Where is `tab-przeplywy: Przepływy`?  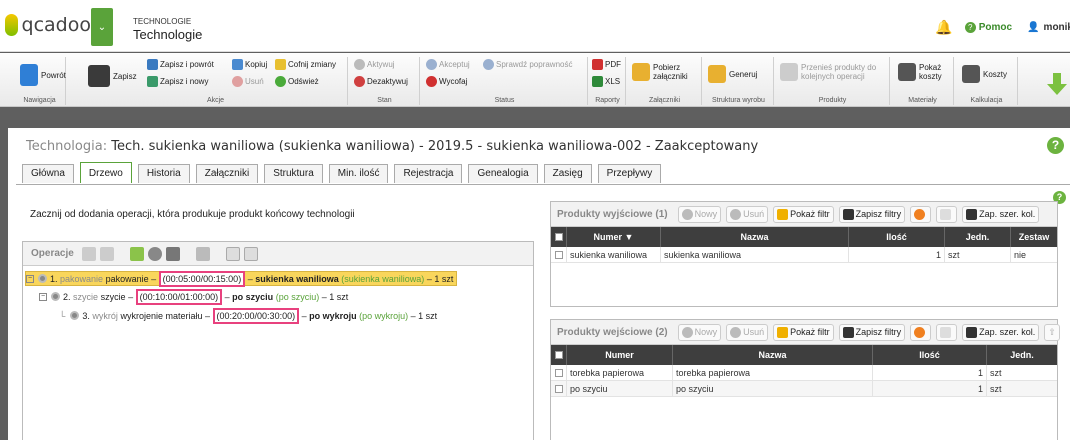 tab-przeplywy: Przepływy is located at coordinates (629, 173).